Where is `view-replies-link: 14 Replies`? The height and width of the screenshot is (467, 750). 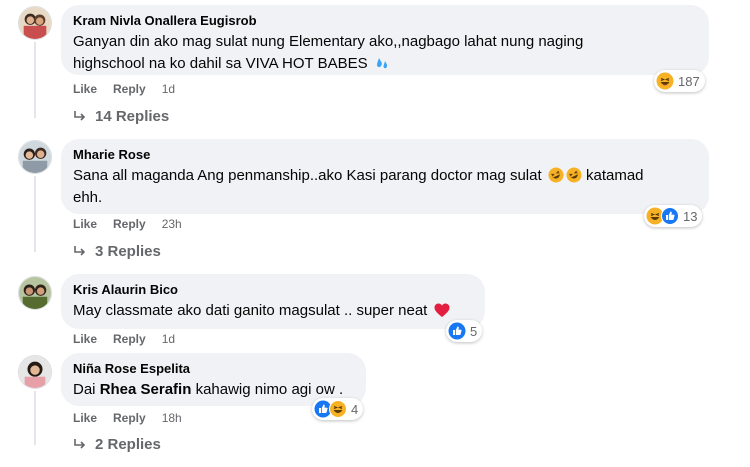 view-replies-link: 14 Replies is located at coordinates (121, 116).